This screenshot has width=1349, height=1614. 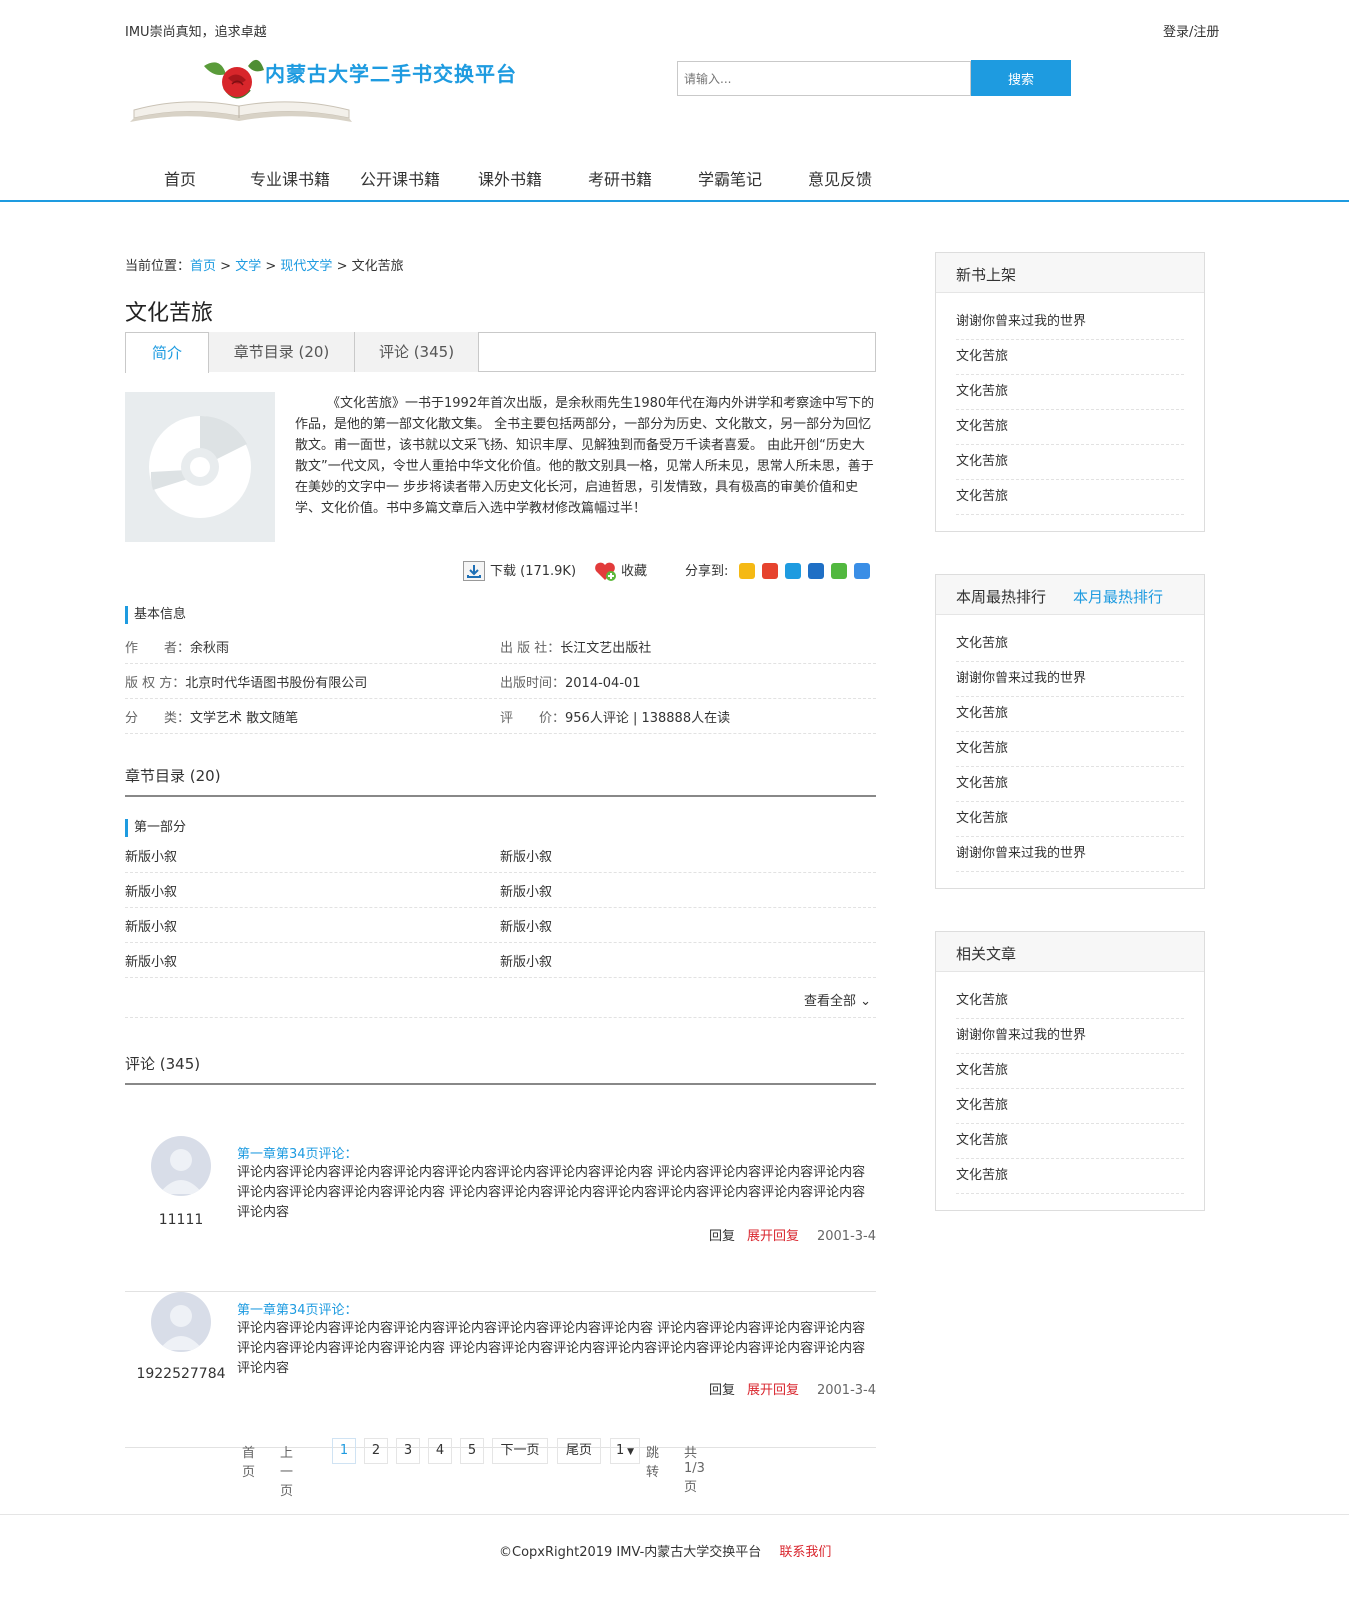 I want to click on heart-icon, so click(x=605, y=571).